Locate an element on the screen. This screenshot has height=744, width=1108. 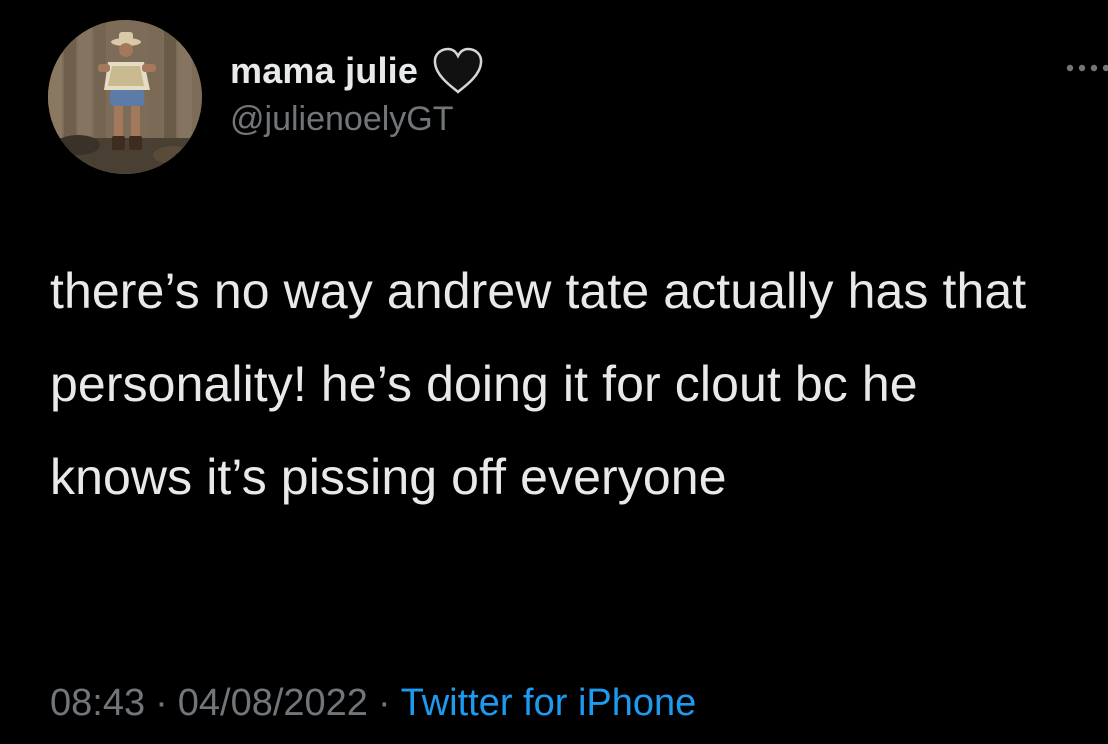
tweet-source-link: Twitter for iPhone is located at coordinates (549, 703).